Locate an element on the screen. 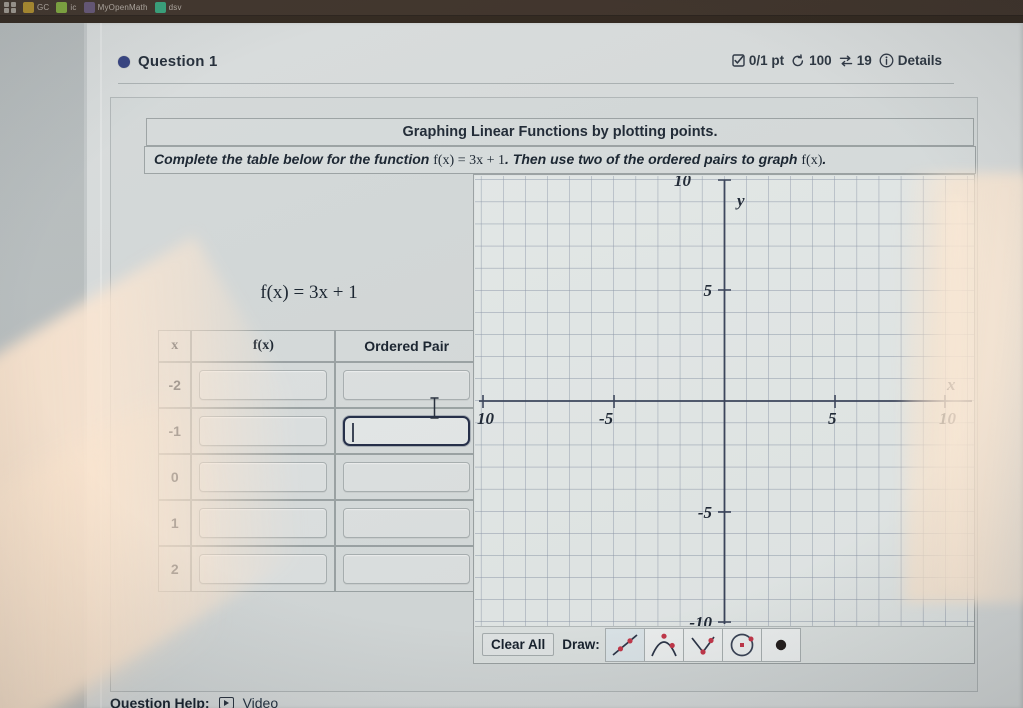 The width and height of the screenshot is (1023, 708). bookmark-item: ic is located at coordinates (66, 7).